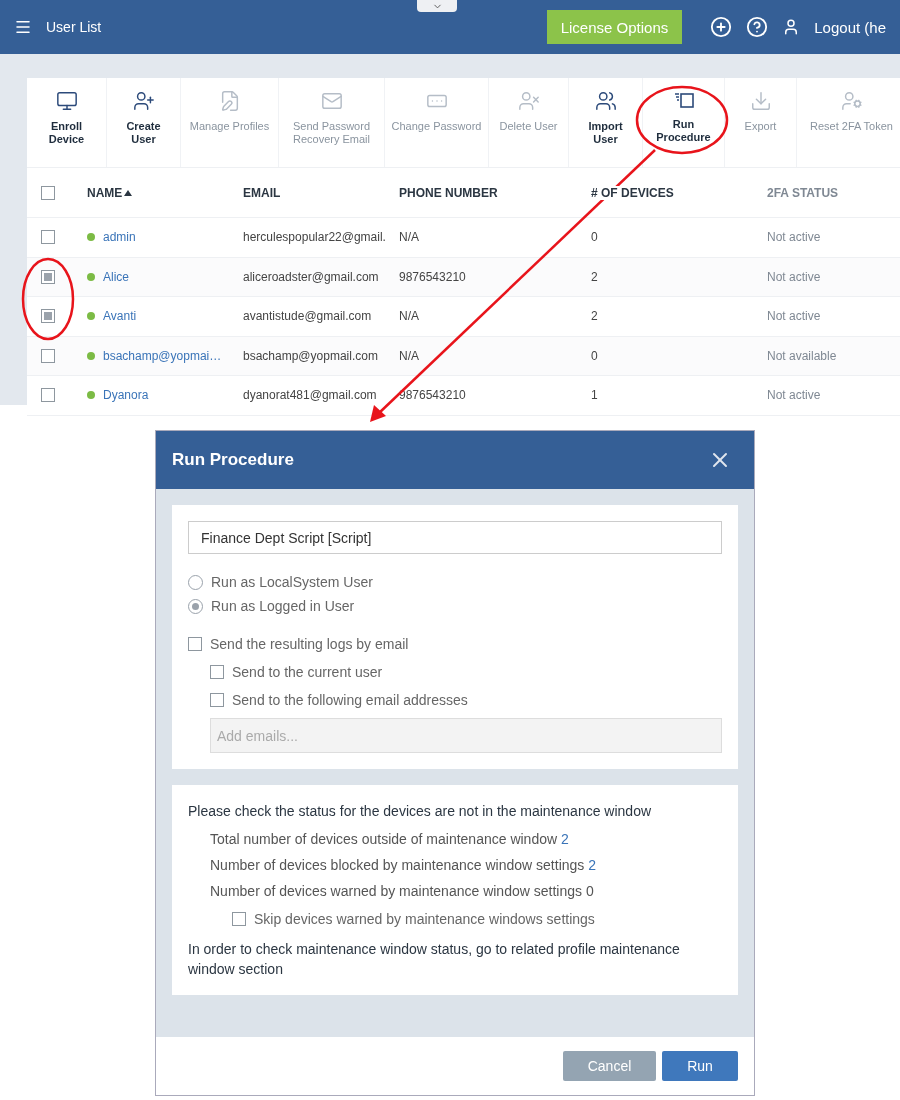 Image resolution: width=900 pixels, height=1100 pixels. I want to click on email-cell-text: herculespopular22@gmail., so click(315, 237).